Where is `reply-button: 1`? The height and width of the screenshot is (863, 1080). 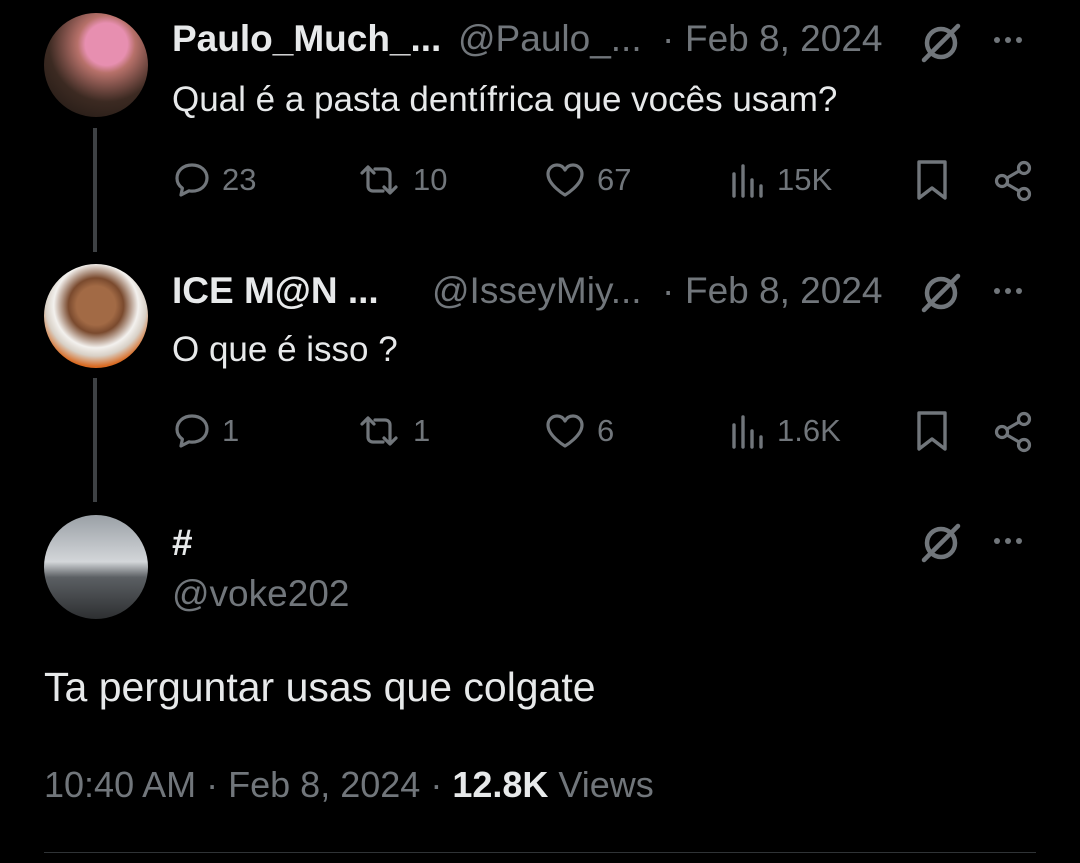 reply-button: 1 is located at coordinates (205, 431).